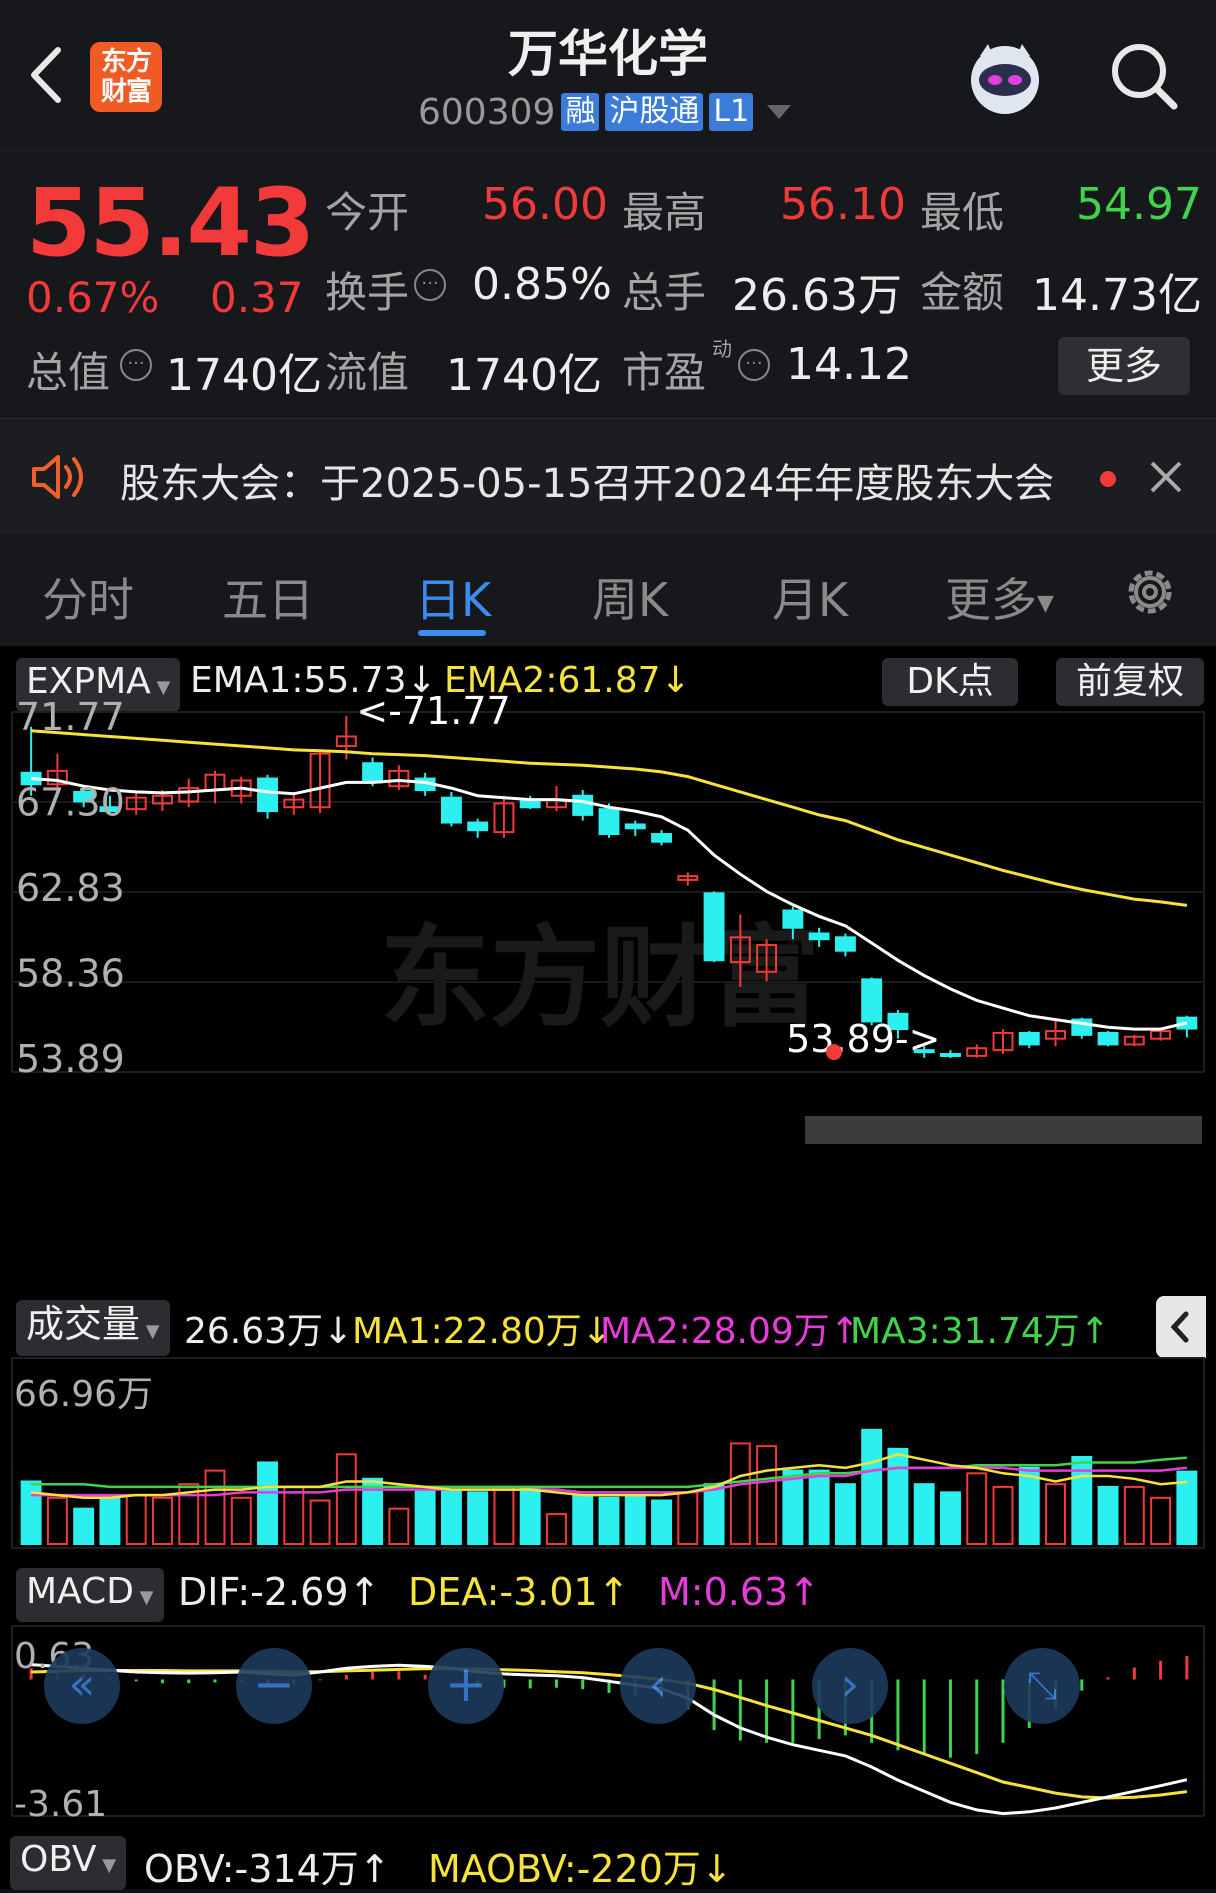  What do you see at coordinates (367, 212) in the screenshot?
I see `open-label: 今开` at bounding box center [367, 212].